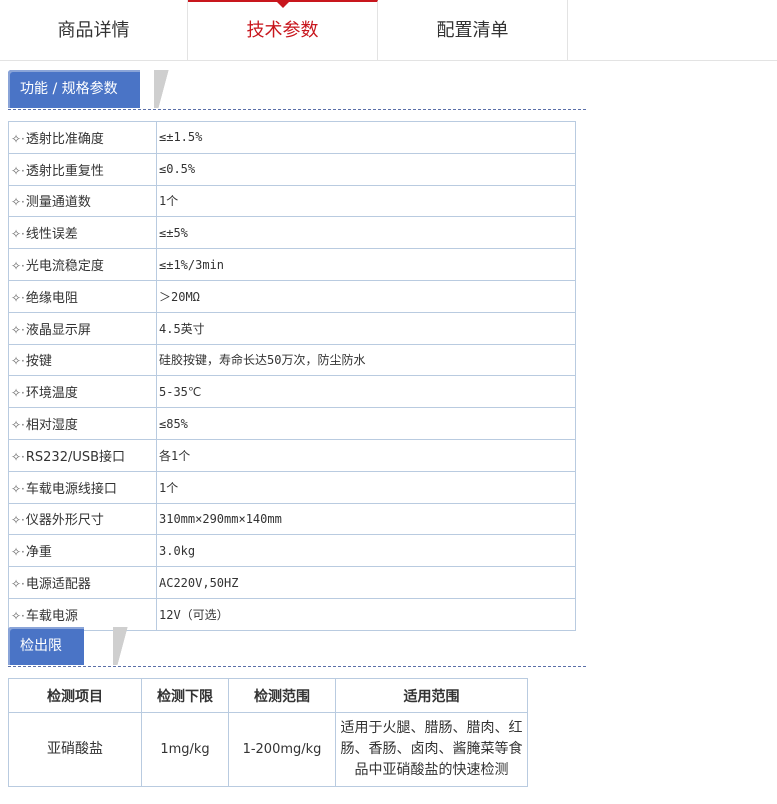  I want to click on table-row: ✧·测量通道数 1个, so click(292, 201).